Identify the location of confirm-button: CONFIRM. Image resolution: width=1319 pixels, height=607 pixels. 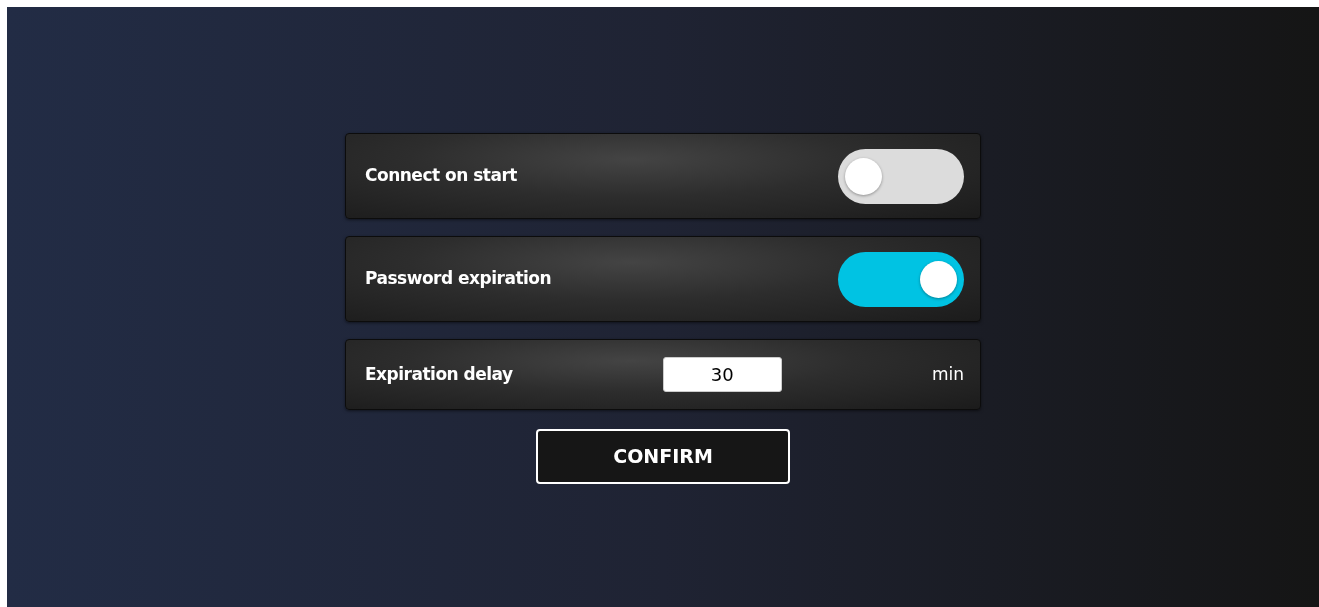
(663, 456).